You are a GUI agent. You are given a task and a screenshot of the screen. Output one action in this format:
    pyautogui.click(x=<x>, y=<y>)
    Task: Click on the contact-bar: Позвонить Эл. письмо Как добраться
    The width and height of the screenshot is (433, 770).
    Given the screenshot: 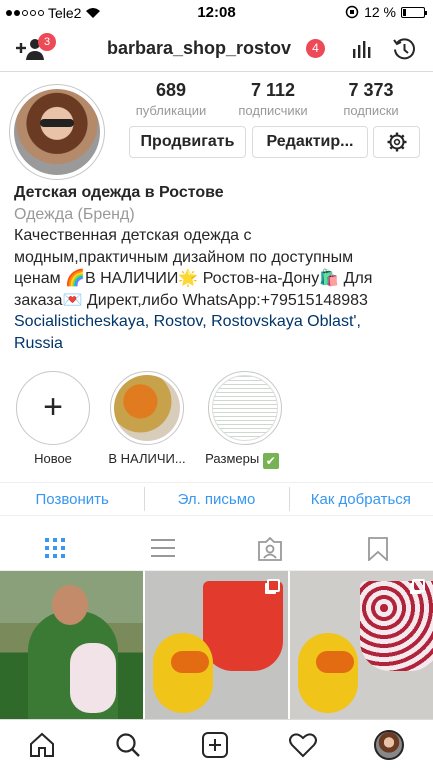 What is the action you would take?
    pyautogui.click(x=216, y=499)
    